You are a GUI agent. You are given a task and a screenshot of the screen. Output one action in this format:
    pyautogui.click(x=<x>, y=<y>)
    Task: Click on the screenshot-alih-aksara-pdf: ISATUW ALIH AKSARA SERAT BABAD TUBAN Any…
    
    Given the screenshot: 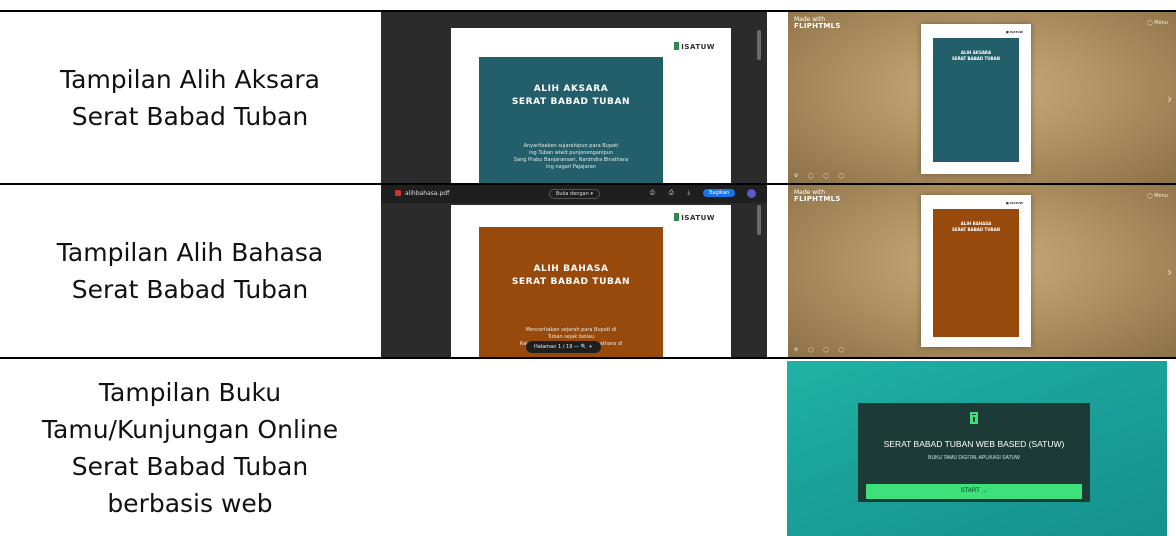 What is the action you would take?
    pyautogui.click(x=574, y=97)
    